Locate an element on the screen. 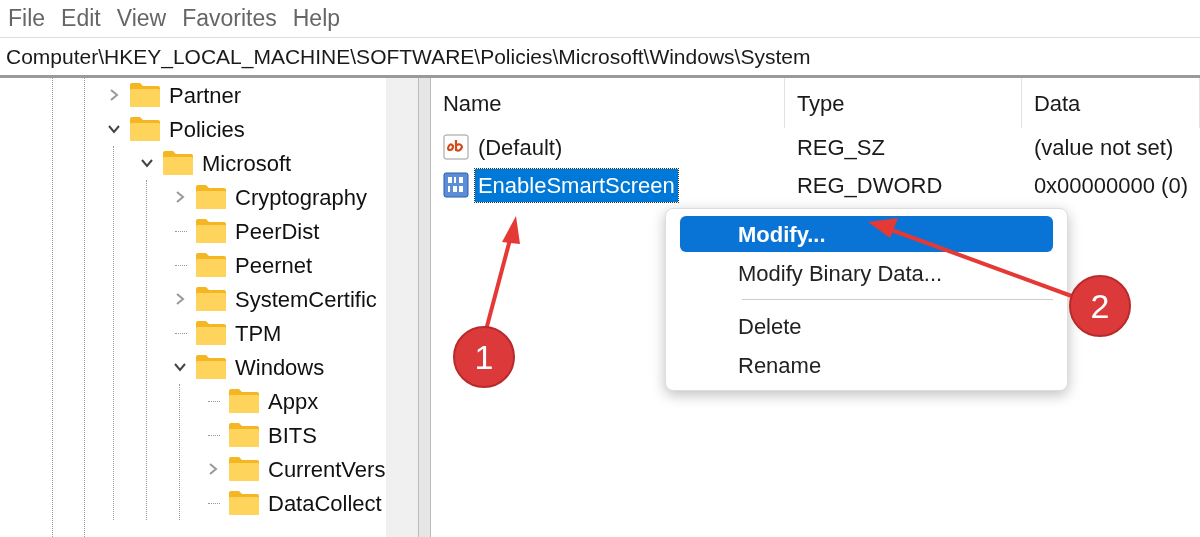  menu-item: Rename is located at coordinates (866, 365).